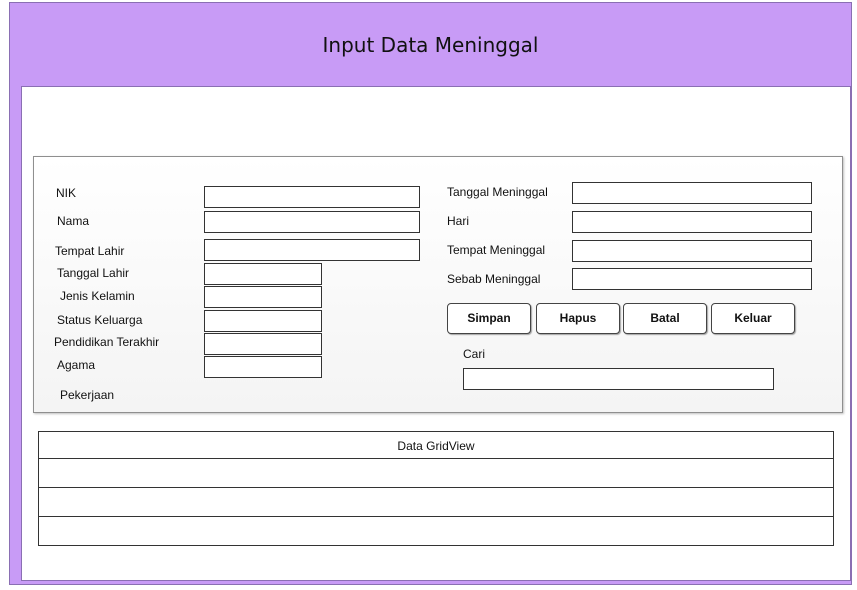 The image size is (857, 590). I want to click on nik-input, so click(312, 197).